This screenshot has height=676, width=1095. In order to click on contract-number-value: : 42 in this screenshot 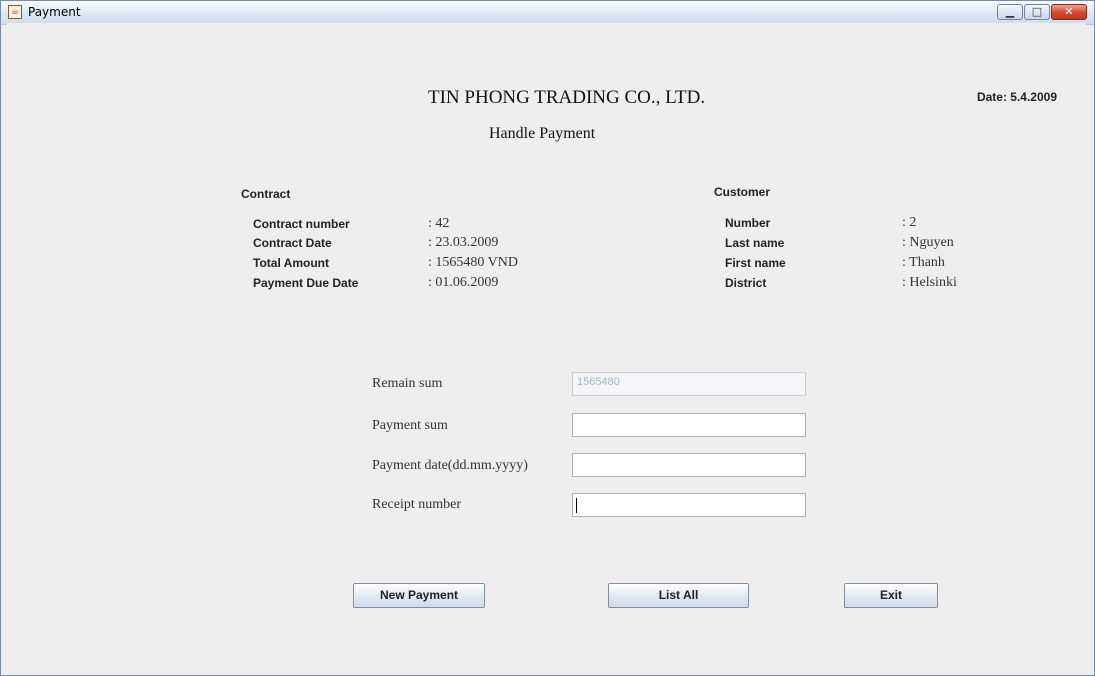, I will do `click(439, 223)`.